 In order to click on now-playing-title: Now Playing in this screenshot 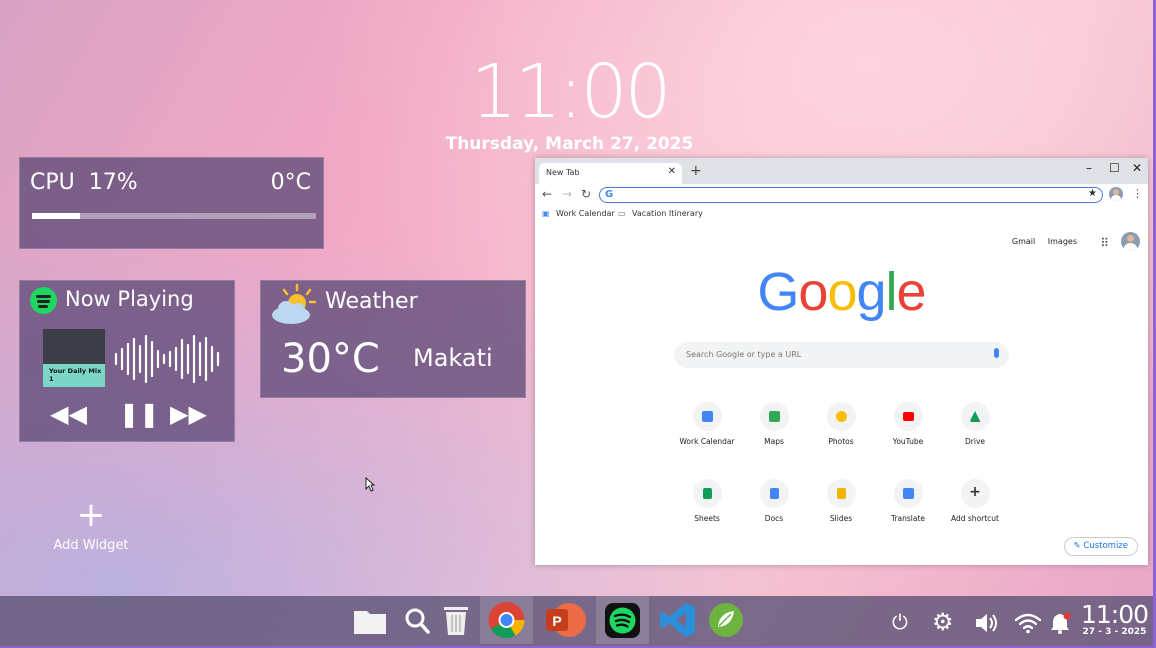, I will do `click(129, 299)`.